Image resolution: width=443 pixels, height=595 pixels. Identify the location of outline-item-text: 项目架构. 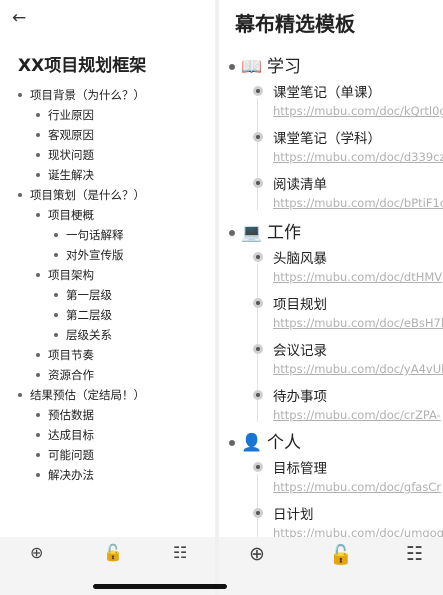
(71, 275).